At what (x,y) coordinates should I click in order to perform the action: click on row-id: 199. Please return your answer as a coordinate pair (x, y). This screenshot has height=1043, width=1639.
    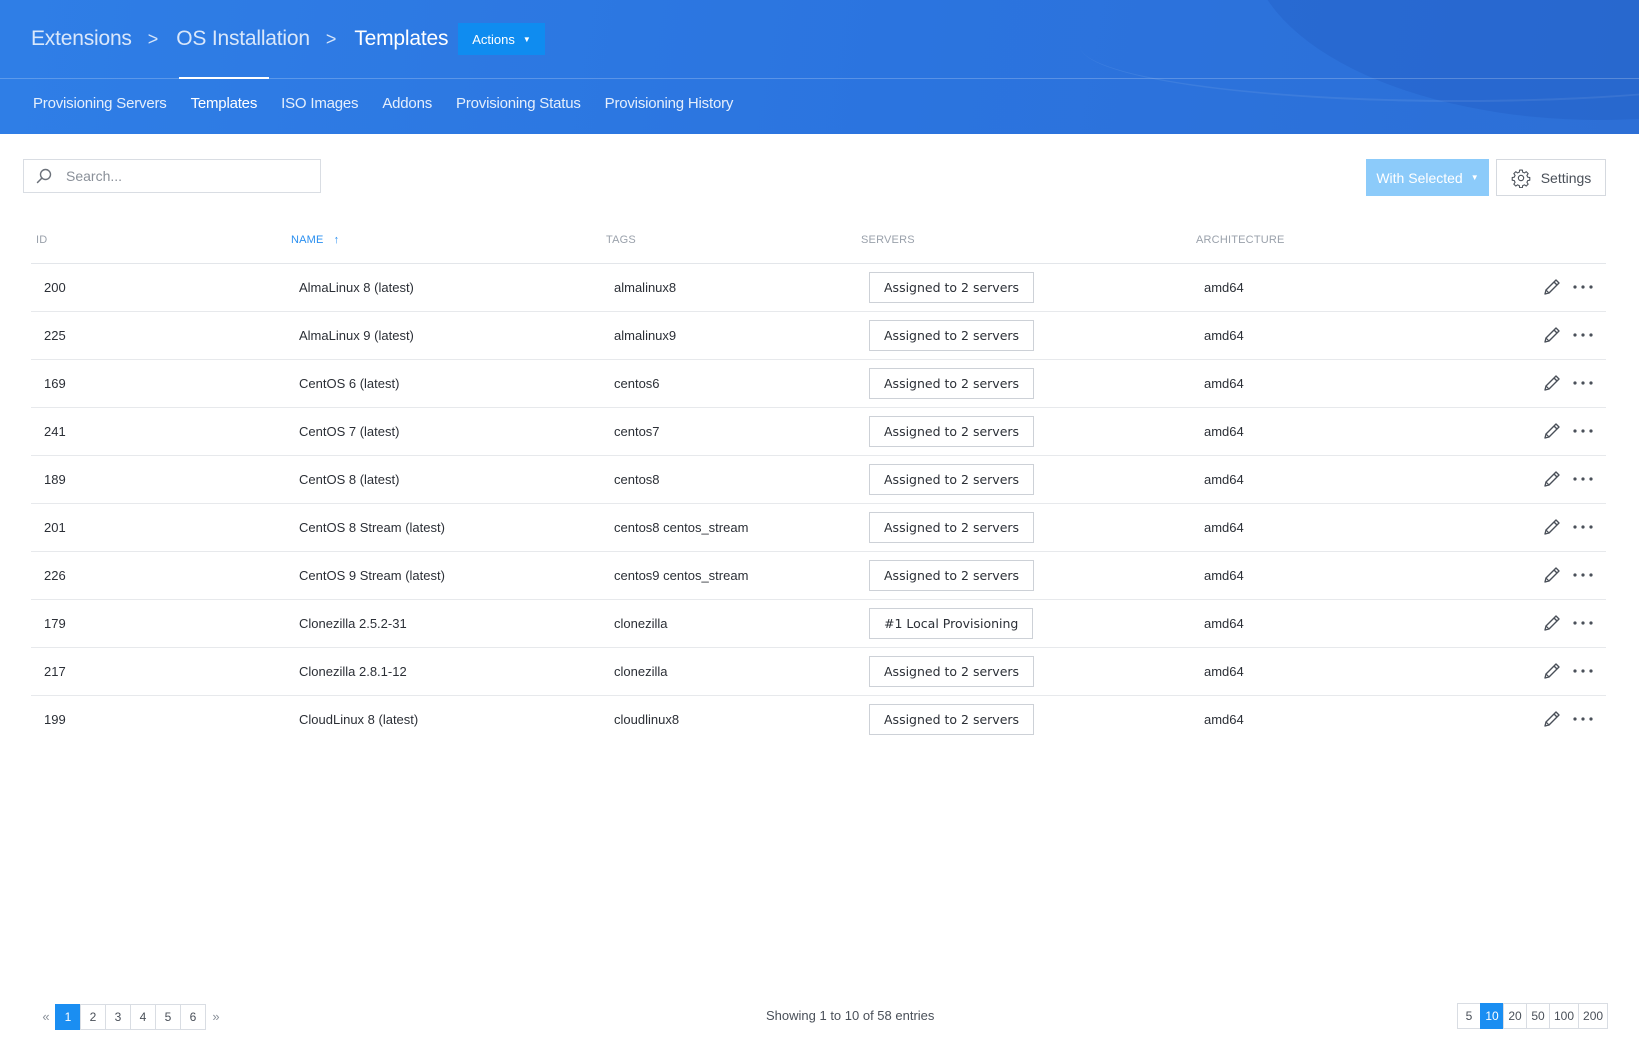
    Looking at the image, I should click on (55, 719).